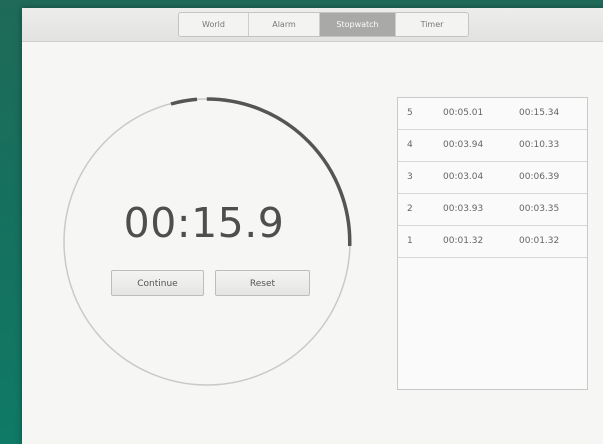 Image resolution: width=603 pixels, height=444 pixels. I want to click on lap-total-time: 00:03.35, so click(539, 209).